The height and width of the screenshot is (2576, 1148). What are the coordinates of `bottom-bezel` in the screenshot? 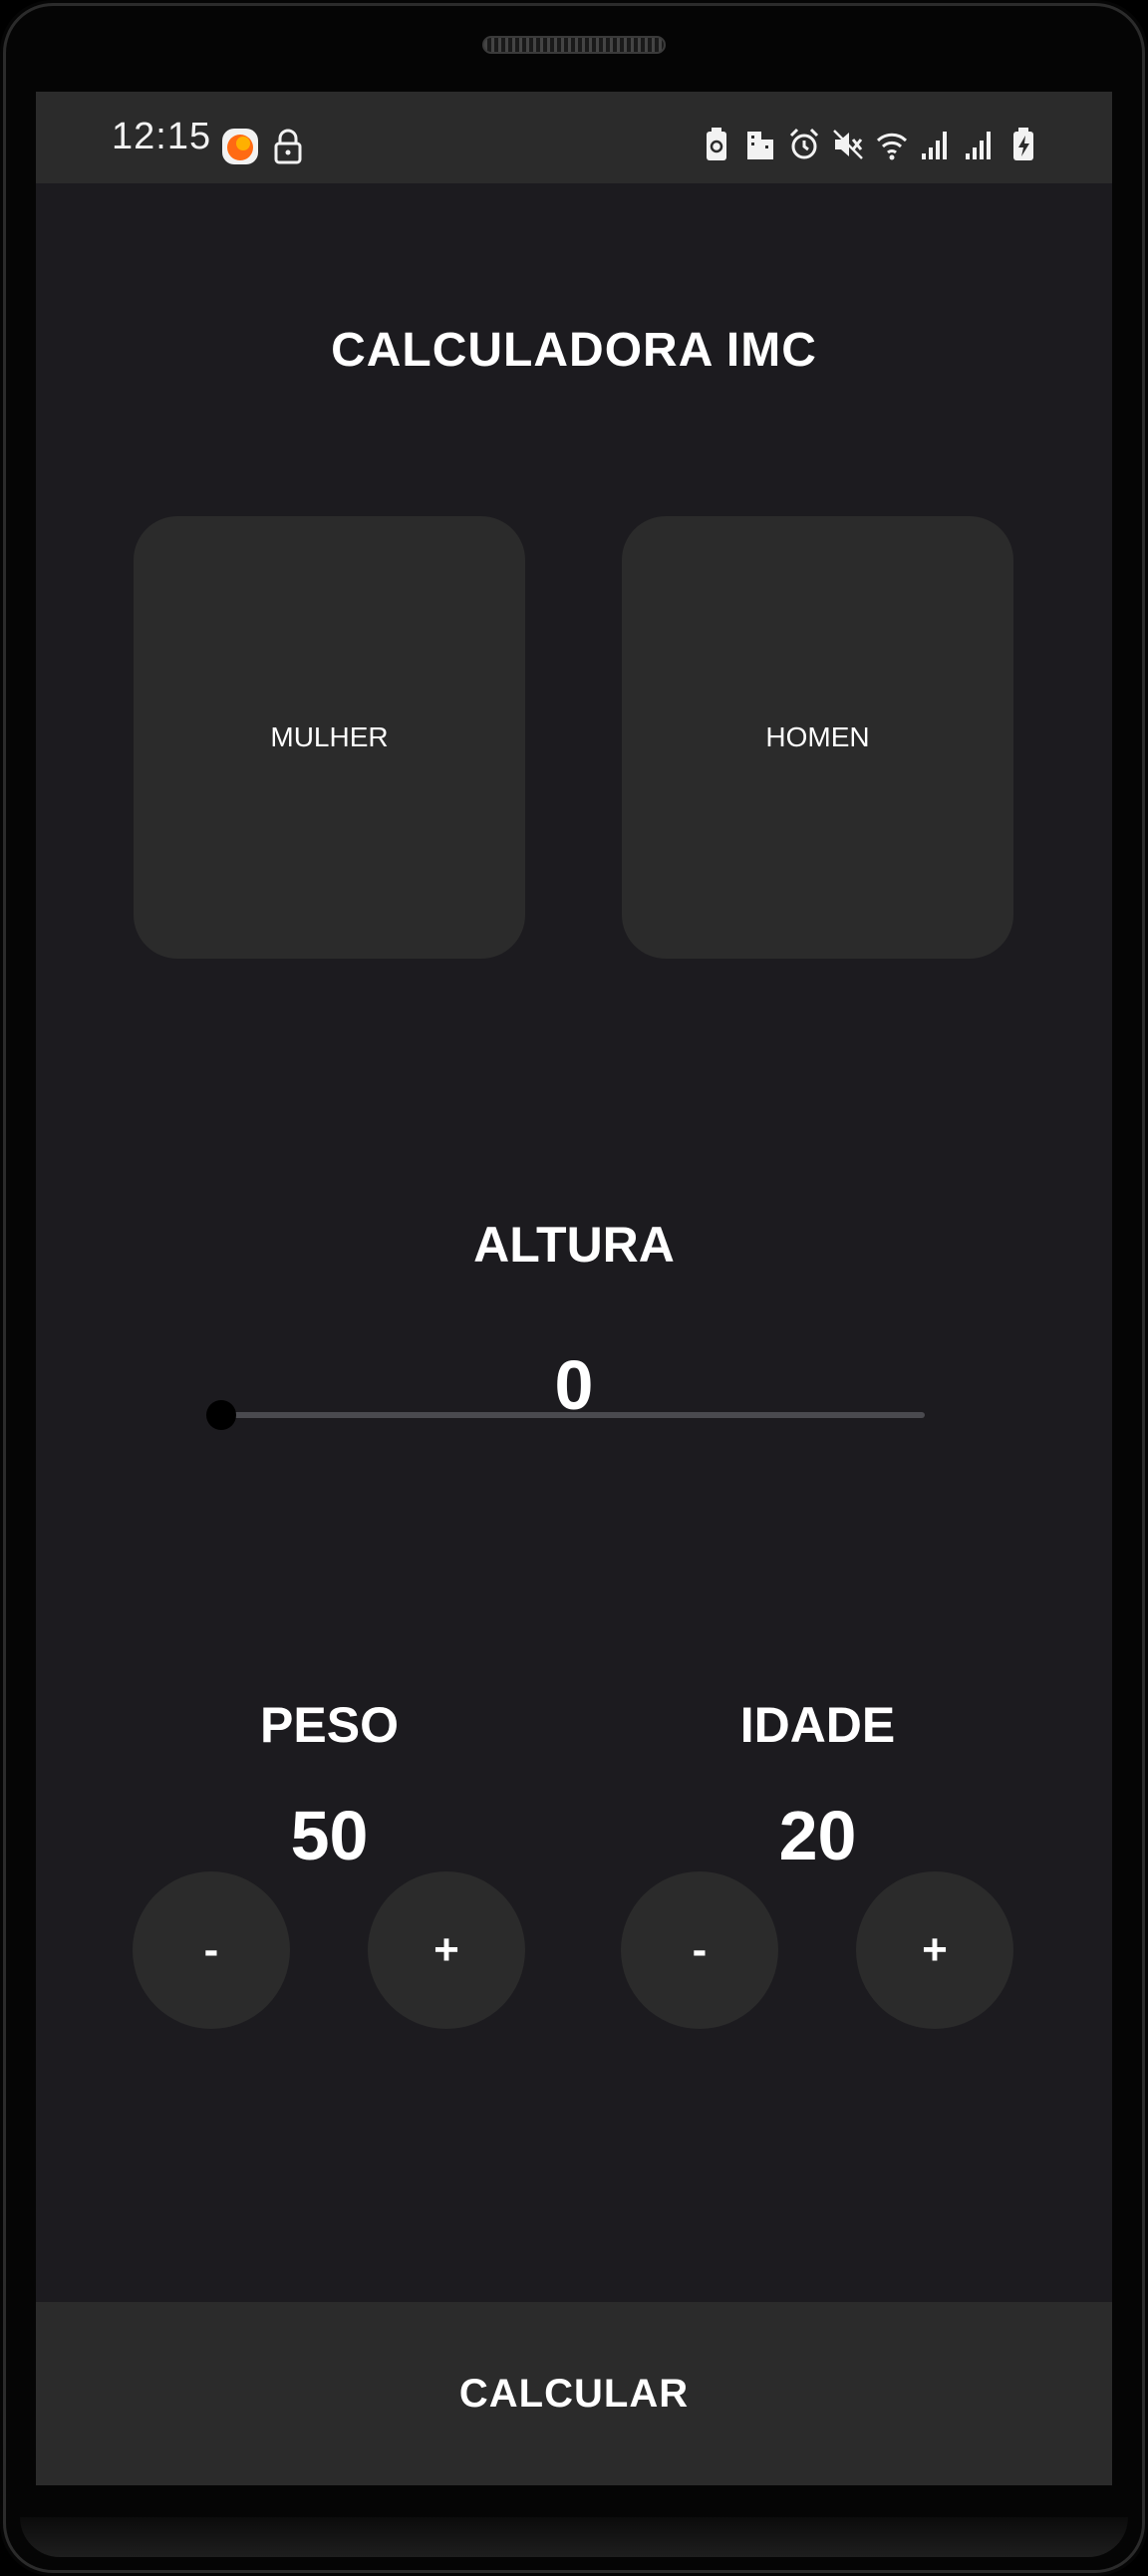 It's located at (574, 2537).